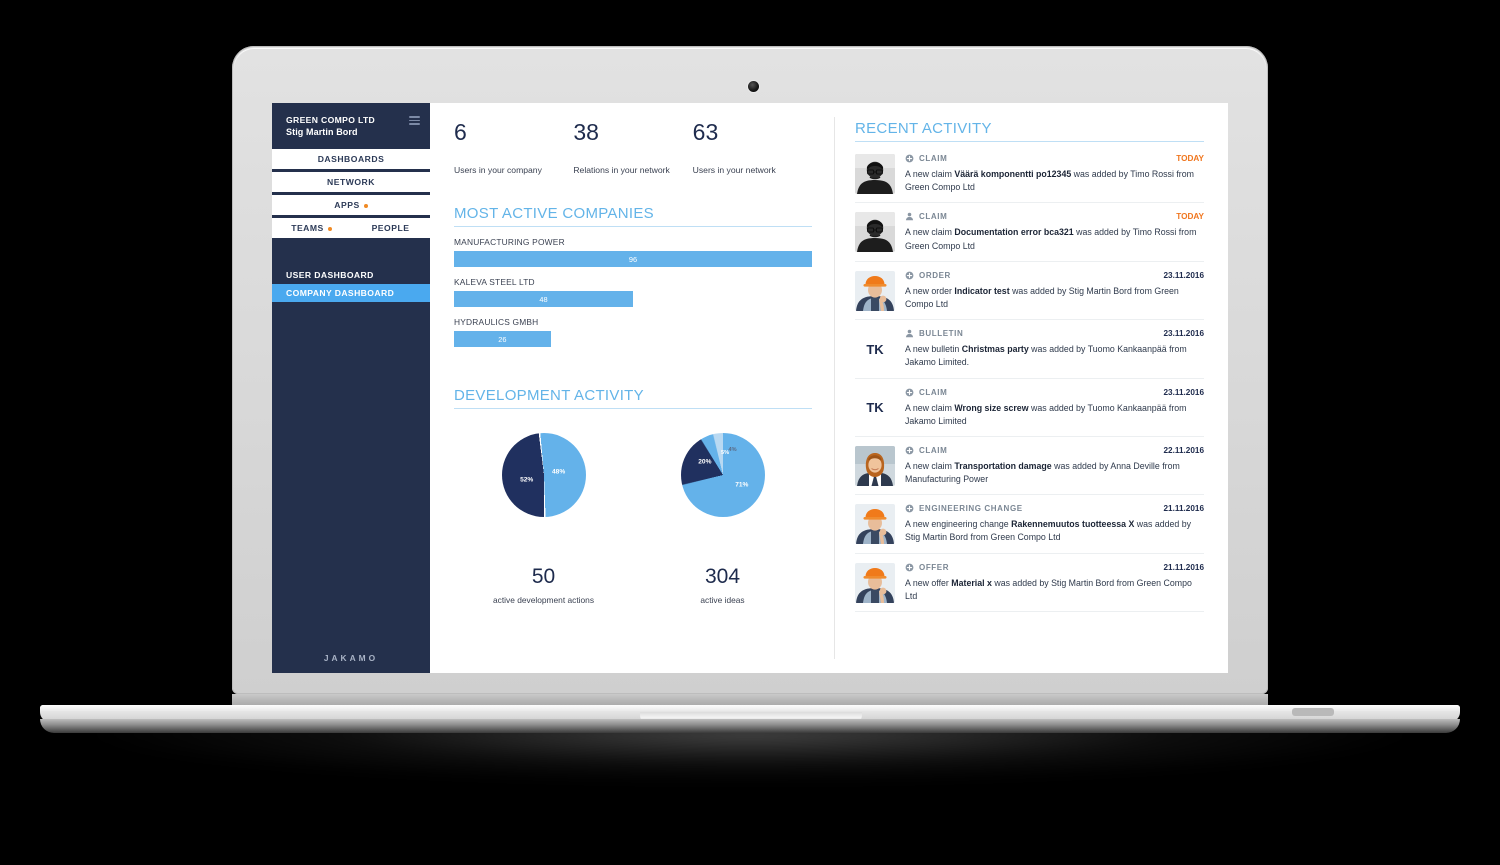 The image size is (1500, 865). Describe the element at coordinates (633, 259) in the screenshot. I see `bar-value: 96` at that location.